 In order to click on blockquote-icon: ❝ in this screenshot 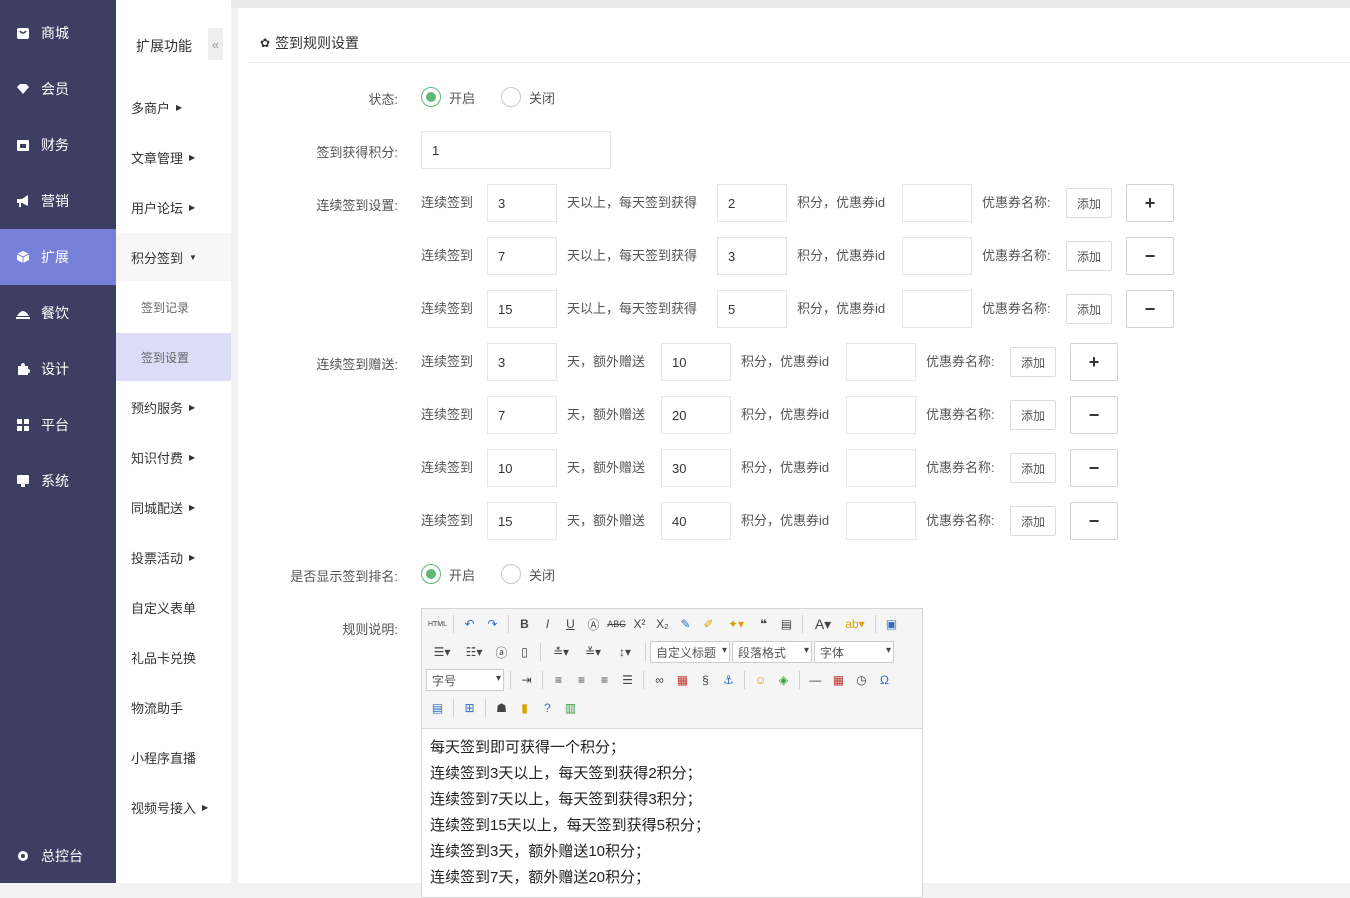, I will do `click(763, 624)`.